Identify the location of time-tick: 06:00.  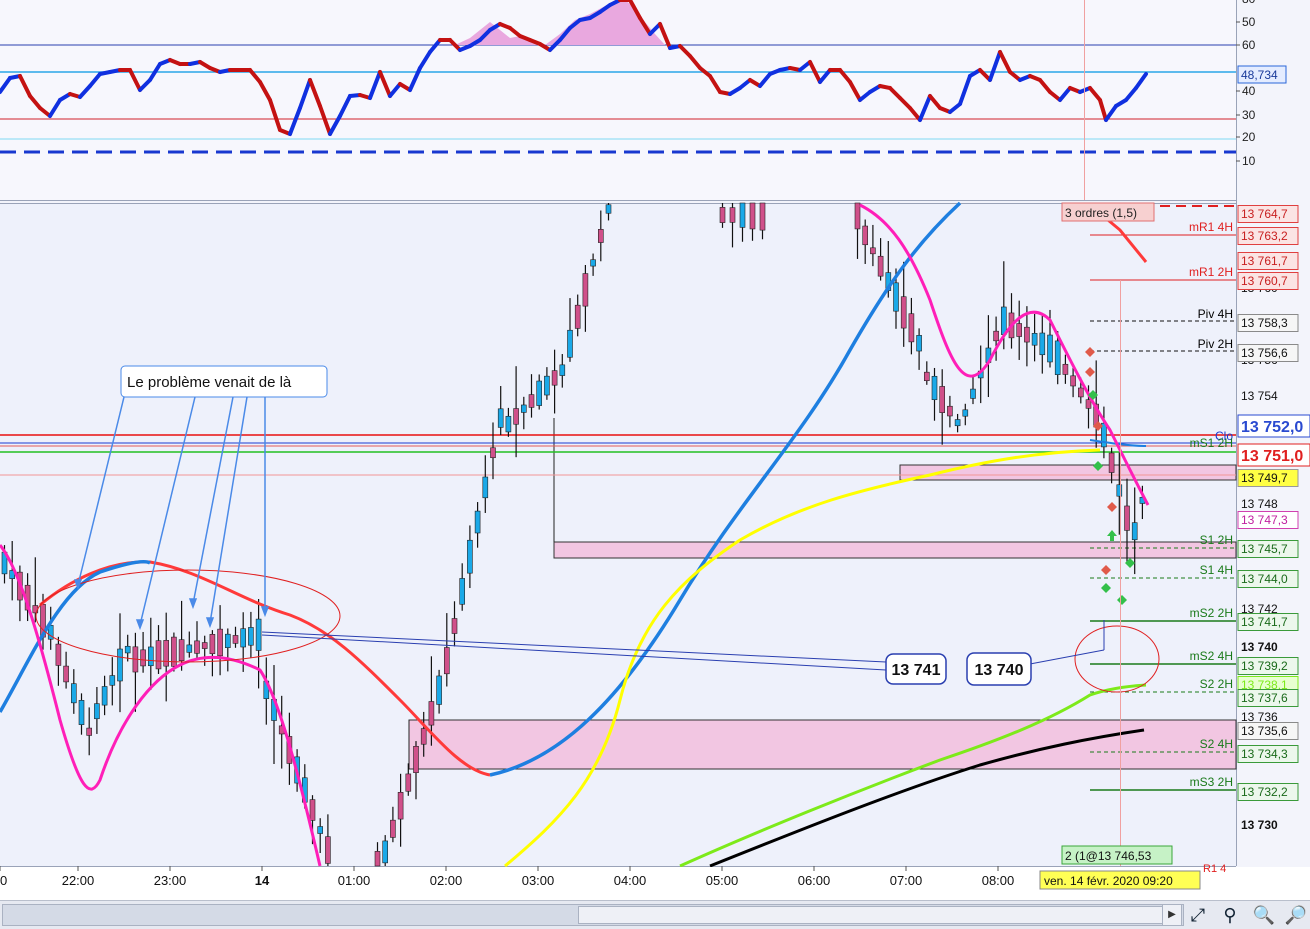
(814, 880).